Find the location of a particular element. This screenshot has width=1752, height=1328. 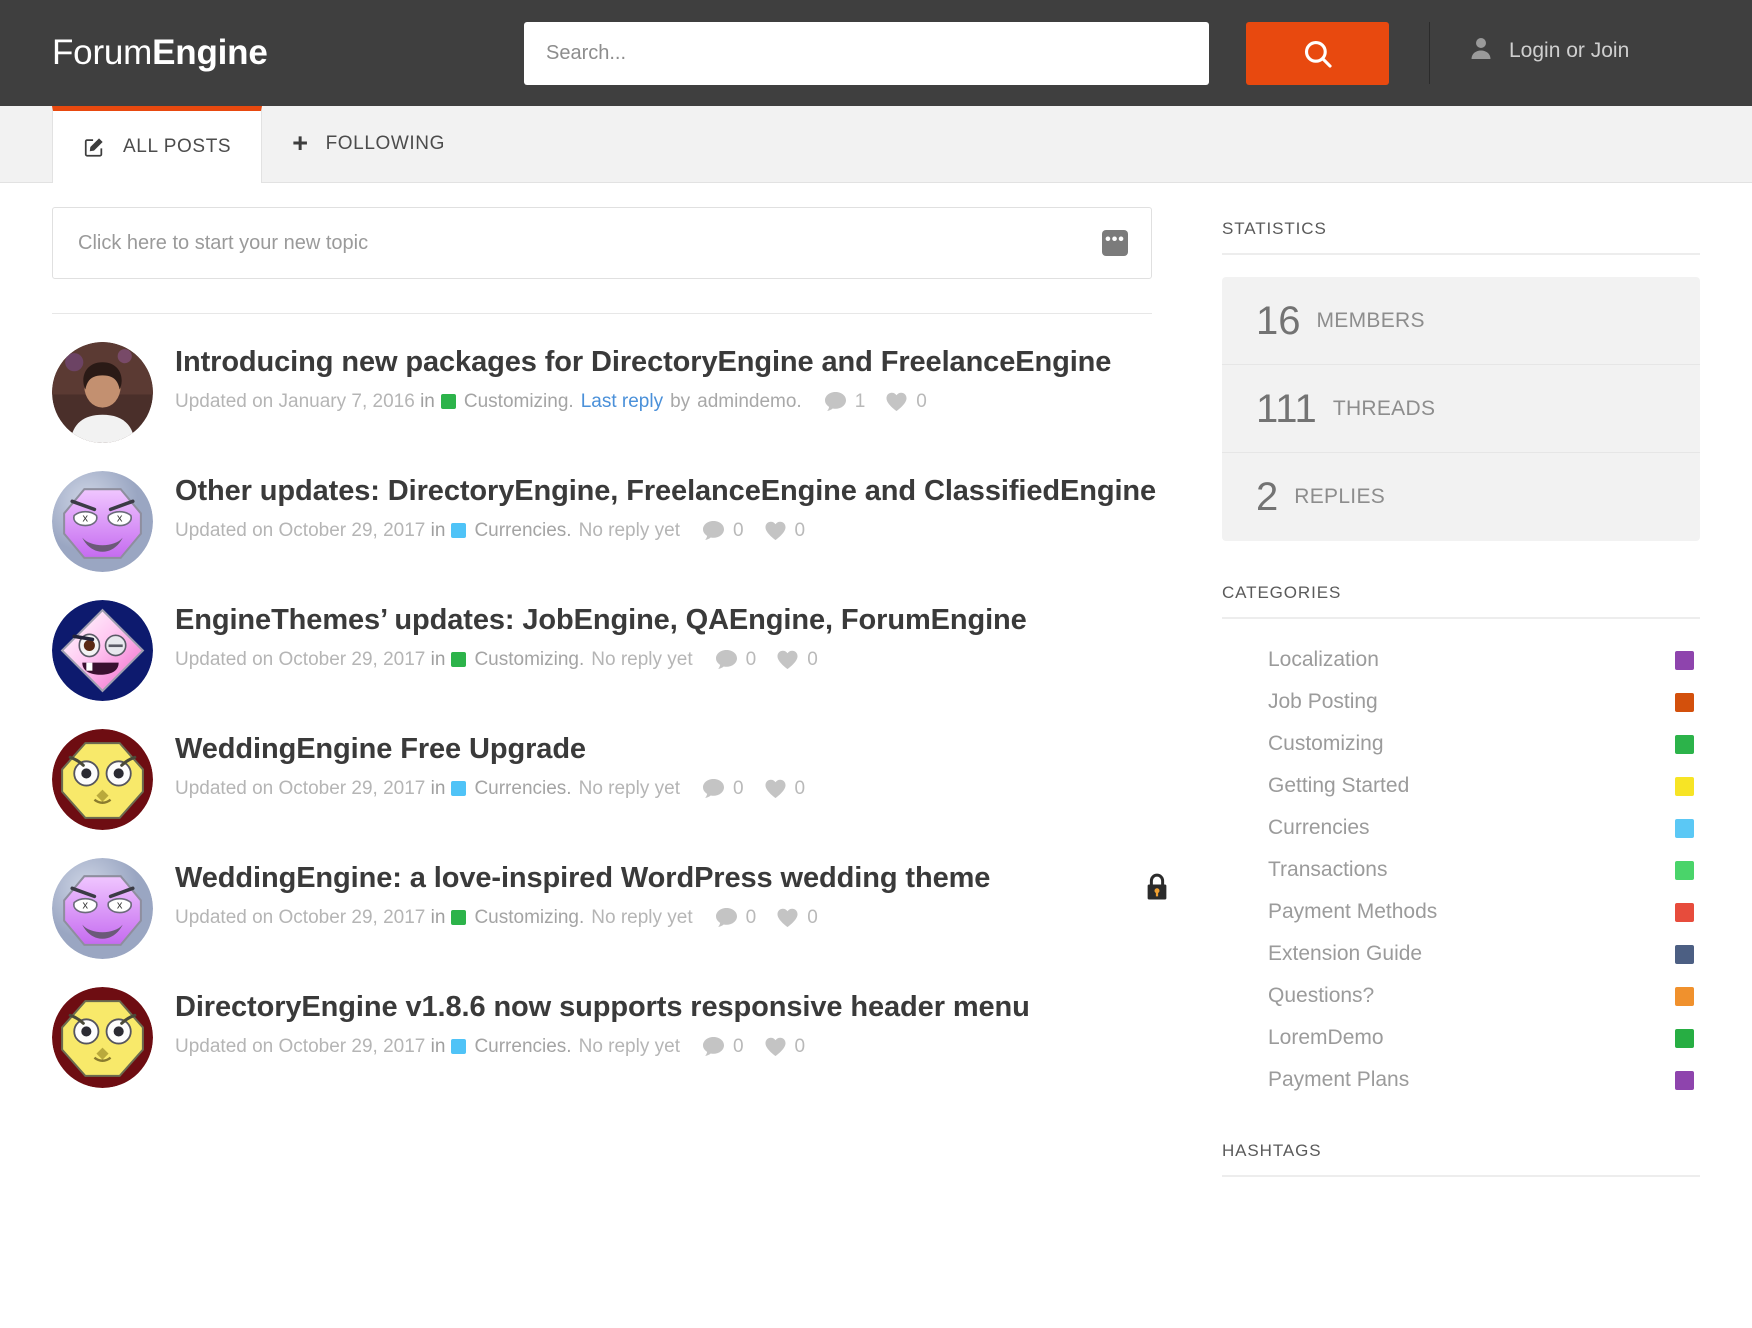

post-last-reply-link: Last reply is located at coordinates (622, 402).